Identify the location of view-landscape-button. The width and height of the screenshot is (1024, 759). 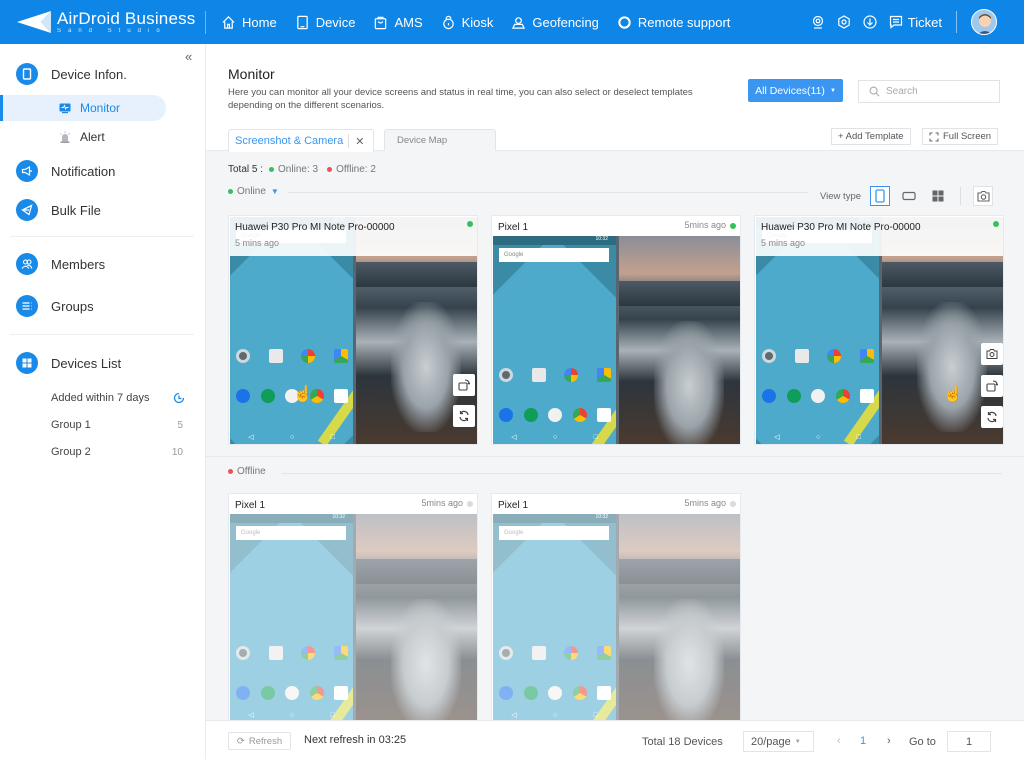
(909, 196).